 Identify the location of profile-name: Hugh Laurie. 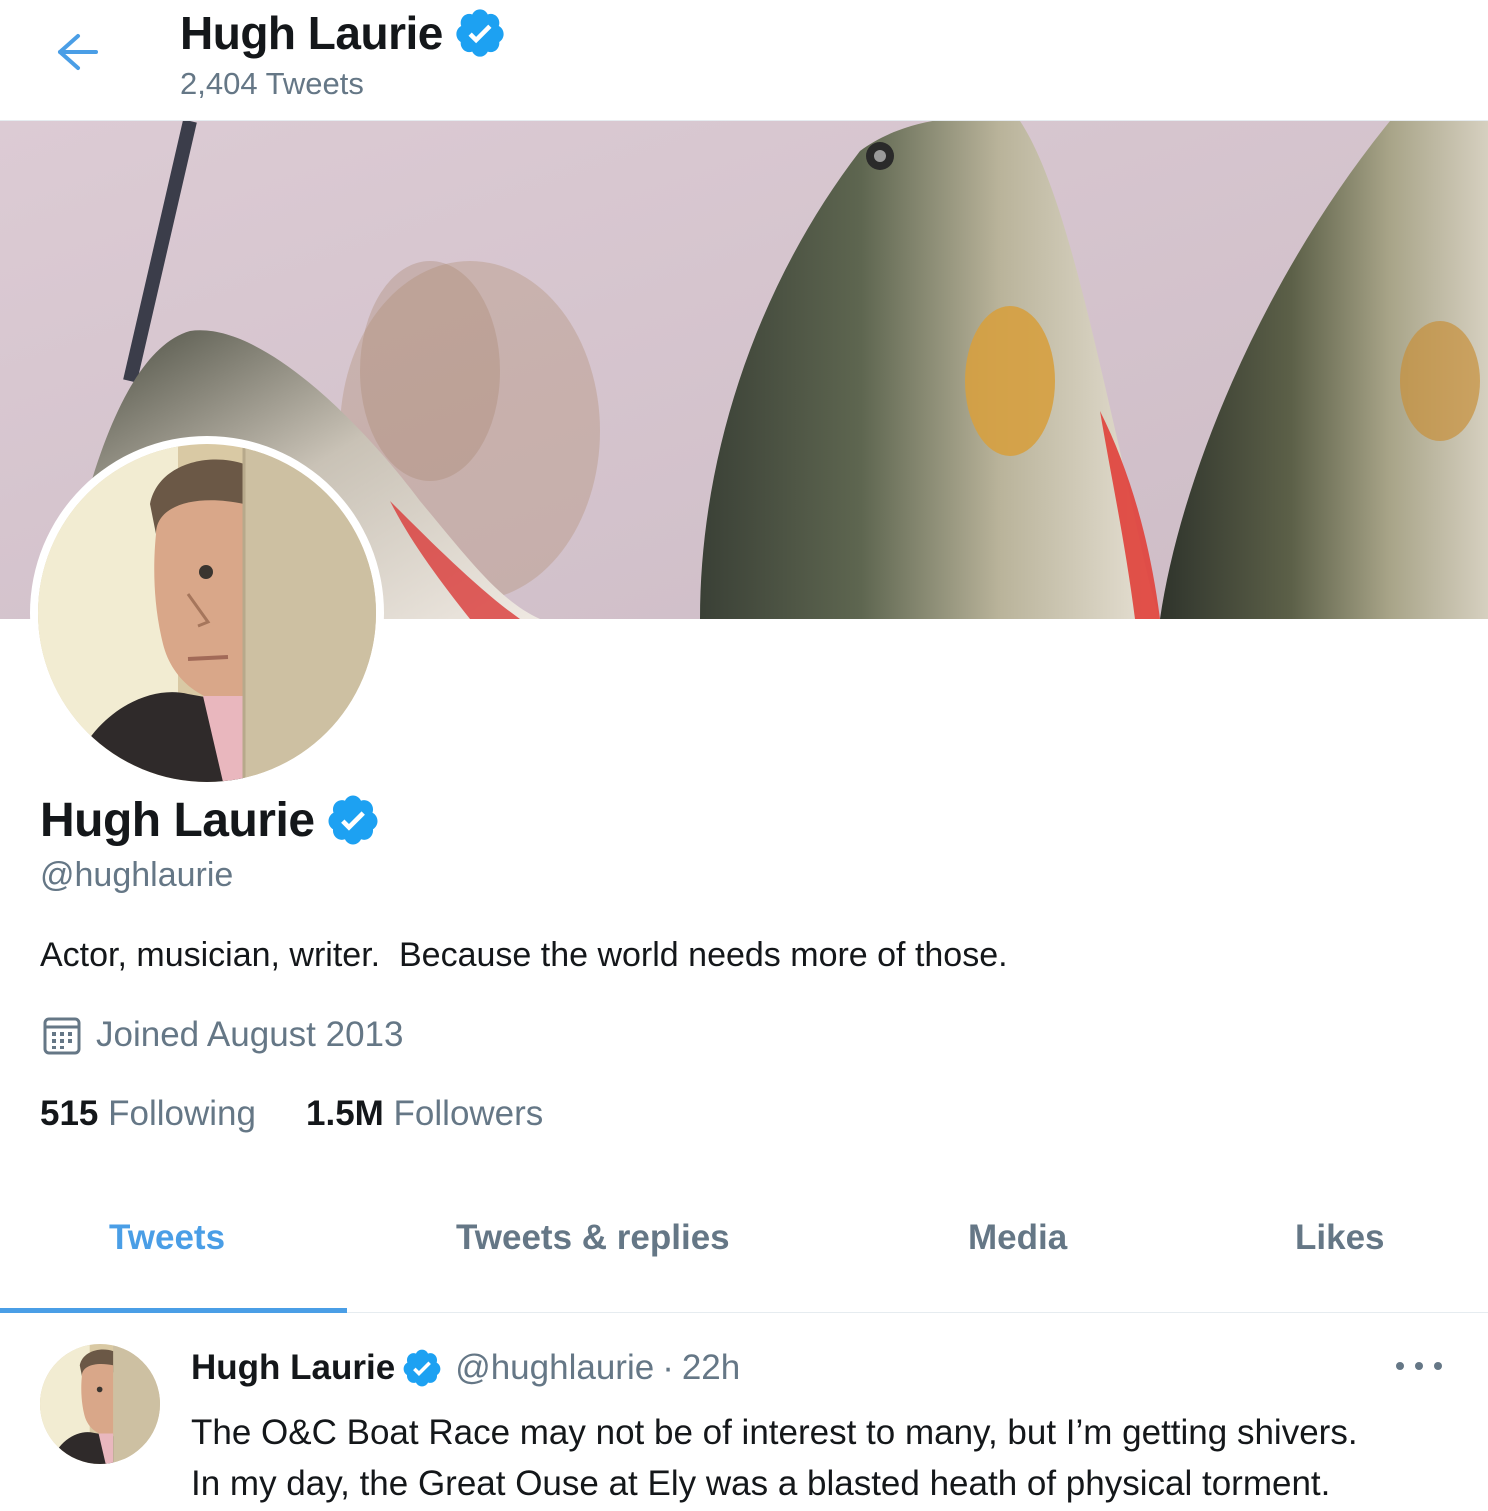
(210, 820).